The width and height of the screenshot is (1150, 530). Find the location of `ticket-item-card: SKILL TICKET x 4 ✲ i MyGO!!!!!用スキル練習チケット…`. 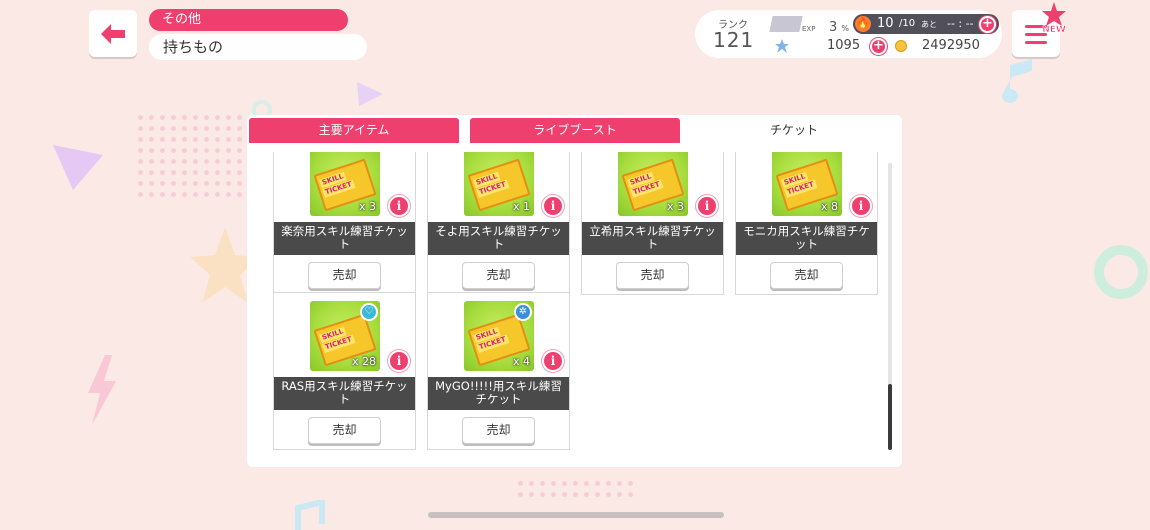

ticket-item-card: SKILL TICKET x 4 ✲ i MyGO!!!!!用スキル練習チケット… is located at coordinates (498, 371).